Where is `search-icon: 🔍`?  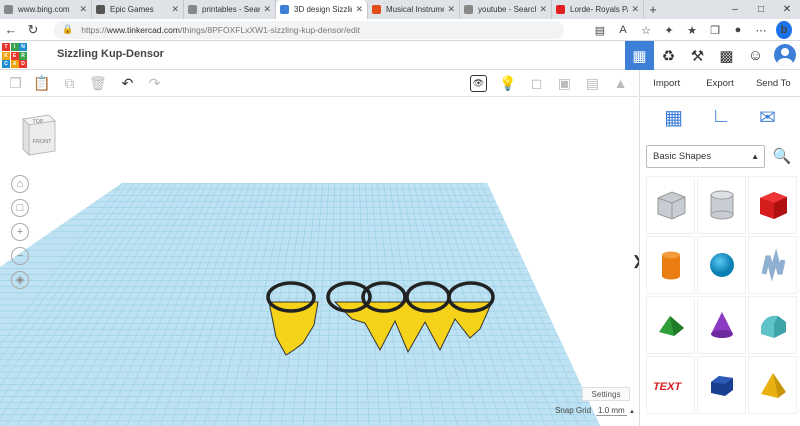
search-icon: 🔍 is located at coordinates (782, 156).